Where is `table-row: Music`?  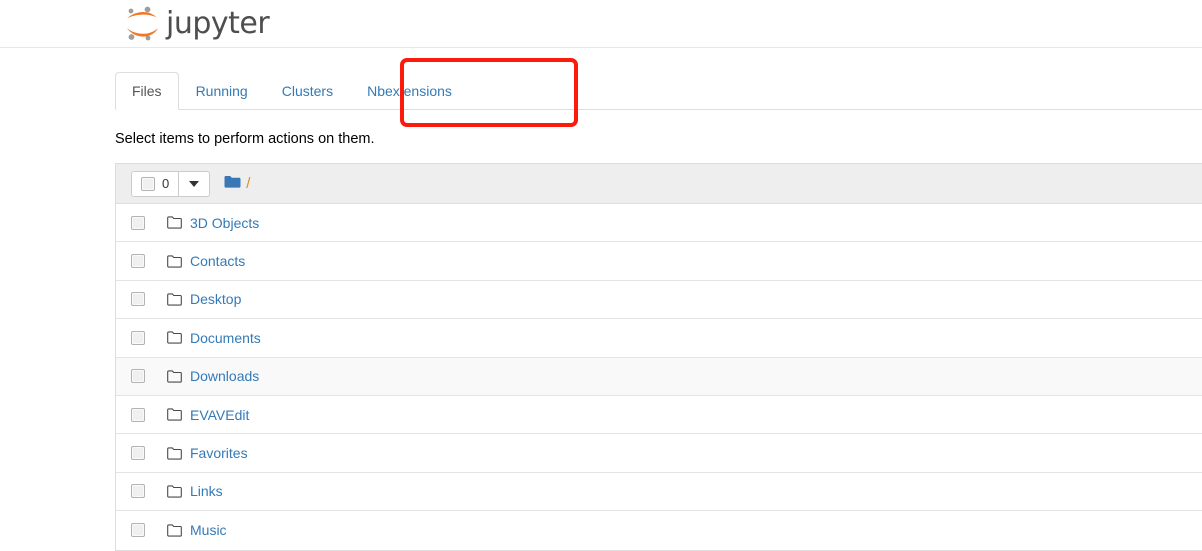
table-row: Music is located at coordinates (659, 530).